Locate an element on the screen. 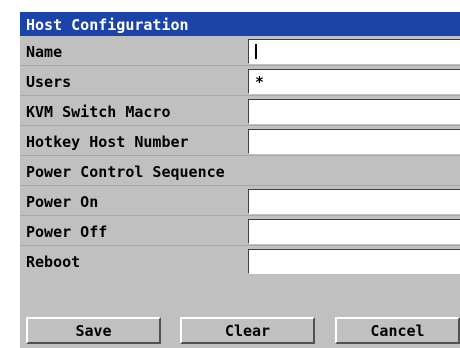 The height and width of the screenshot is (348, 460). save-button: Save is located at coordinates (93, 330).